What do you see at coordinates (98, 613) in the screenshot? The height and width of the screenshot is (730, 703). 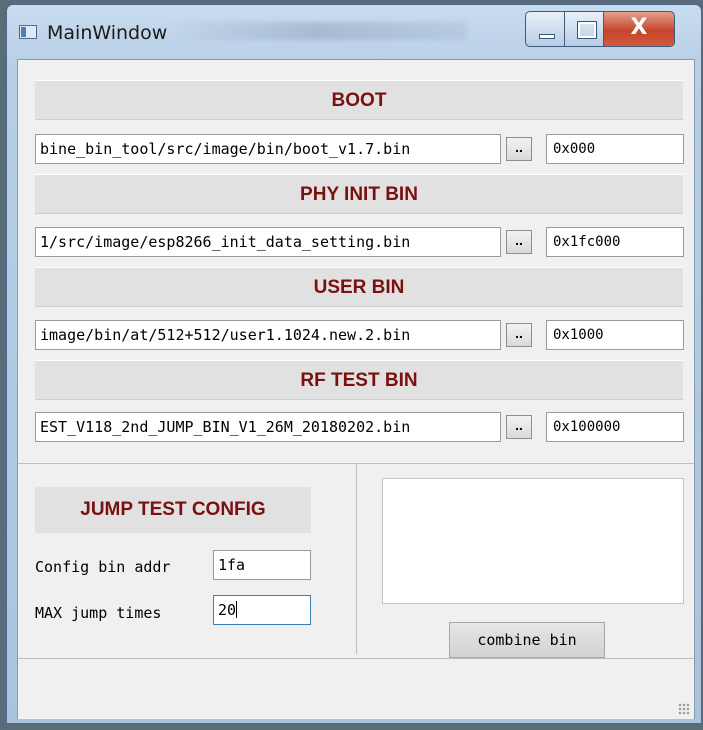 I see `max-jump-times-label: MAX jump times` at bounding box center [98, 613].